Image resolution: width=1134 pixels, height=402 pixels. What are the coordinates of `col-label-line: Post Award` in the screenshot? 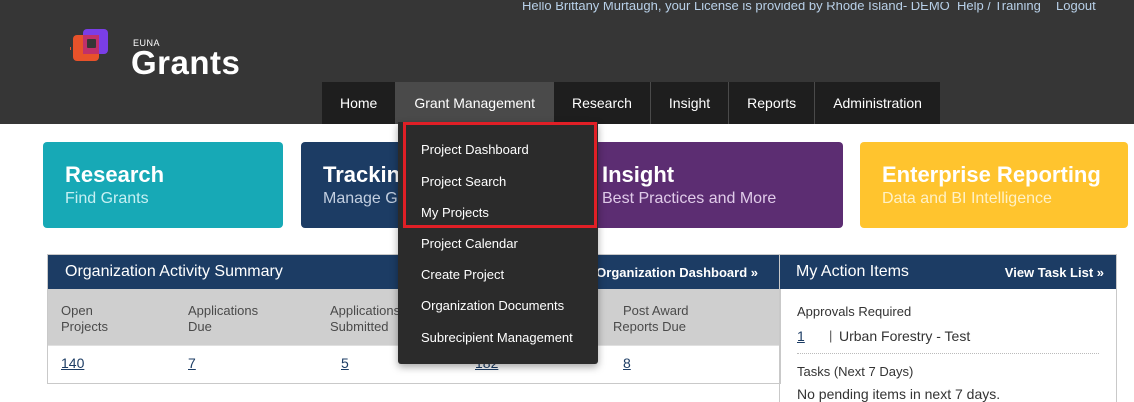 It's located at (656, 310).